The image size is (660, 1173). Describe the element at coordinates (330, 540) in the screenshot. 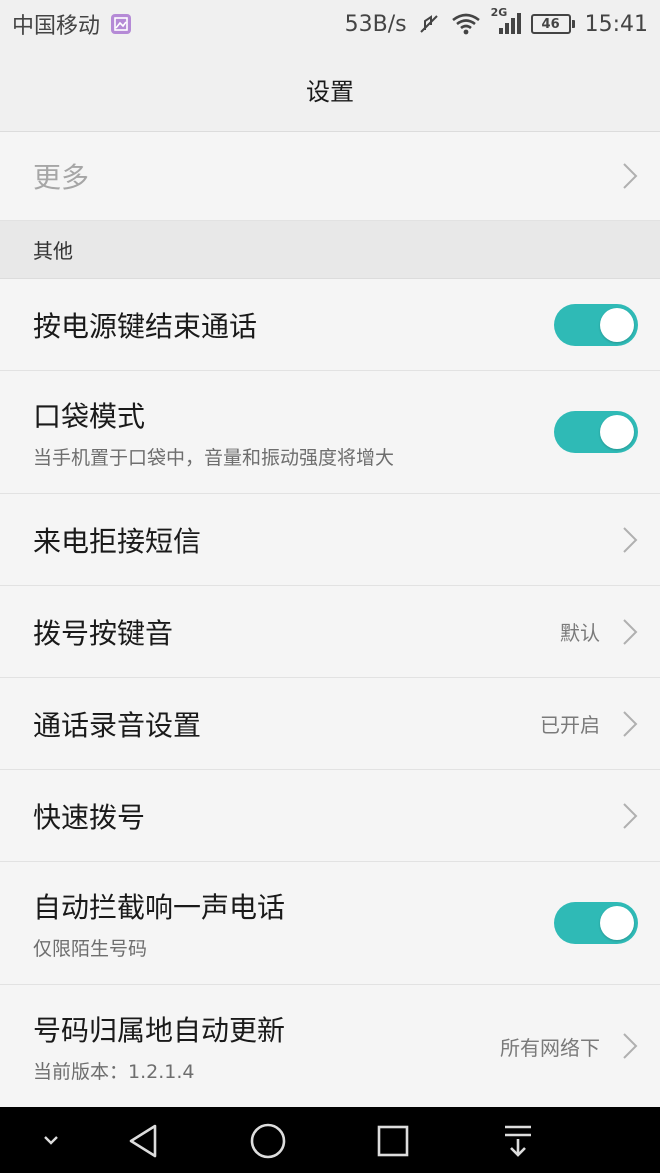

I see `reject-call-sms-row: 来电拒接短信` at that location.